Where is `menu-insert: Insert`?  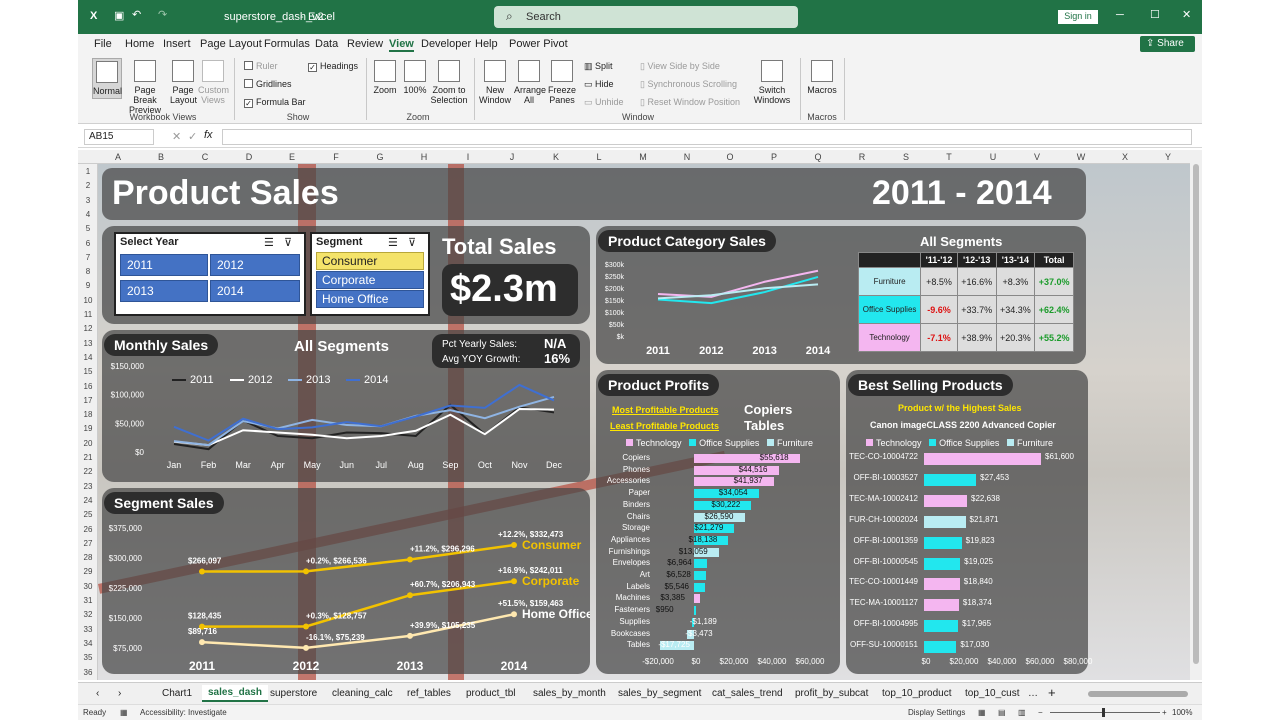 menu-insert: Insert is located at coordinates (177, 44).